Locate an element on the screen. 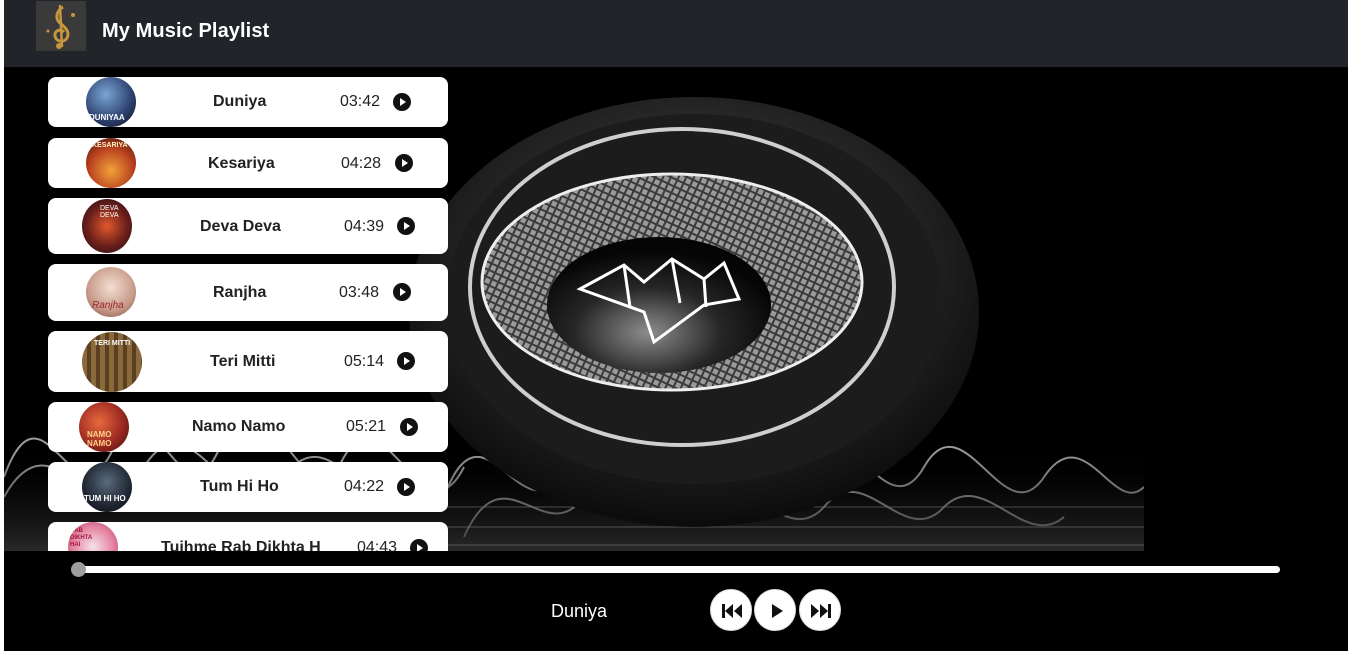  album-cover: Ranjha is located at coordinates (111, 292).